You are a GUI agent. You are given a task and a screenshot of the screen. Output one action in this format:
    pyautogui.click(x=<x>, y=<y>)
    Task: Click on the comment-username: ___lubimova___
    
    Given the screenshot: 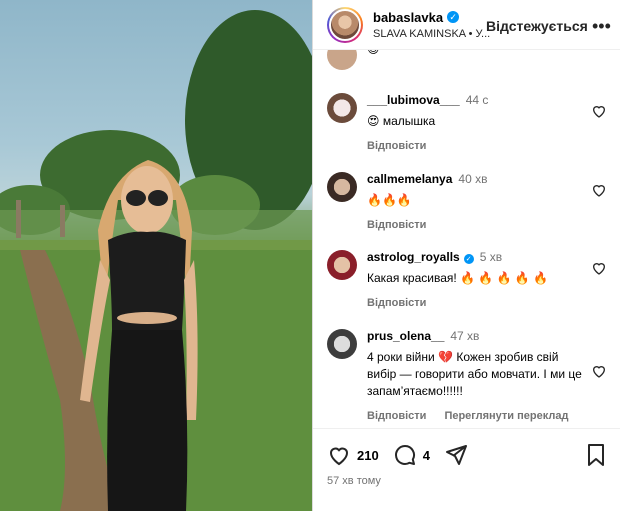 What is the action you would take?
    pyautogui.click(x=413, y=100)
    